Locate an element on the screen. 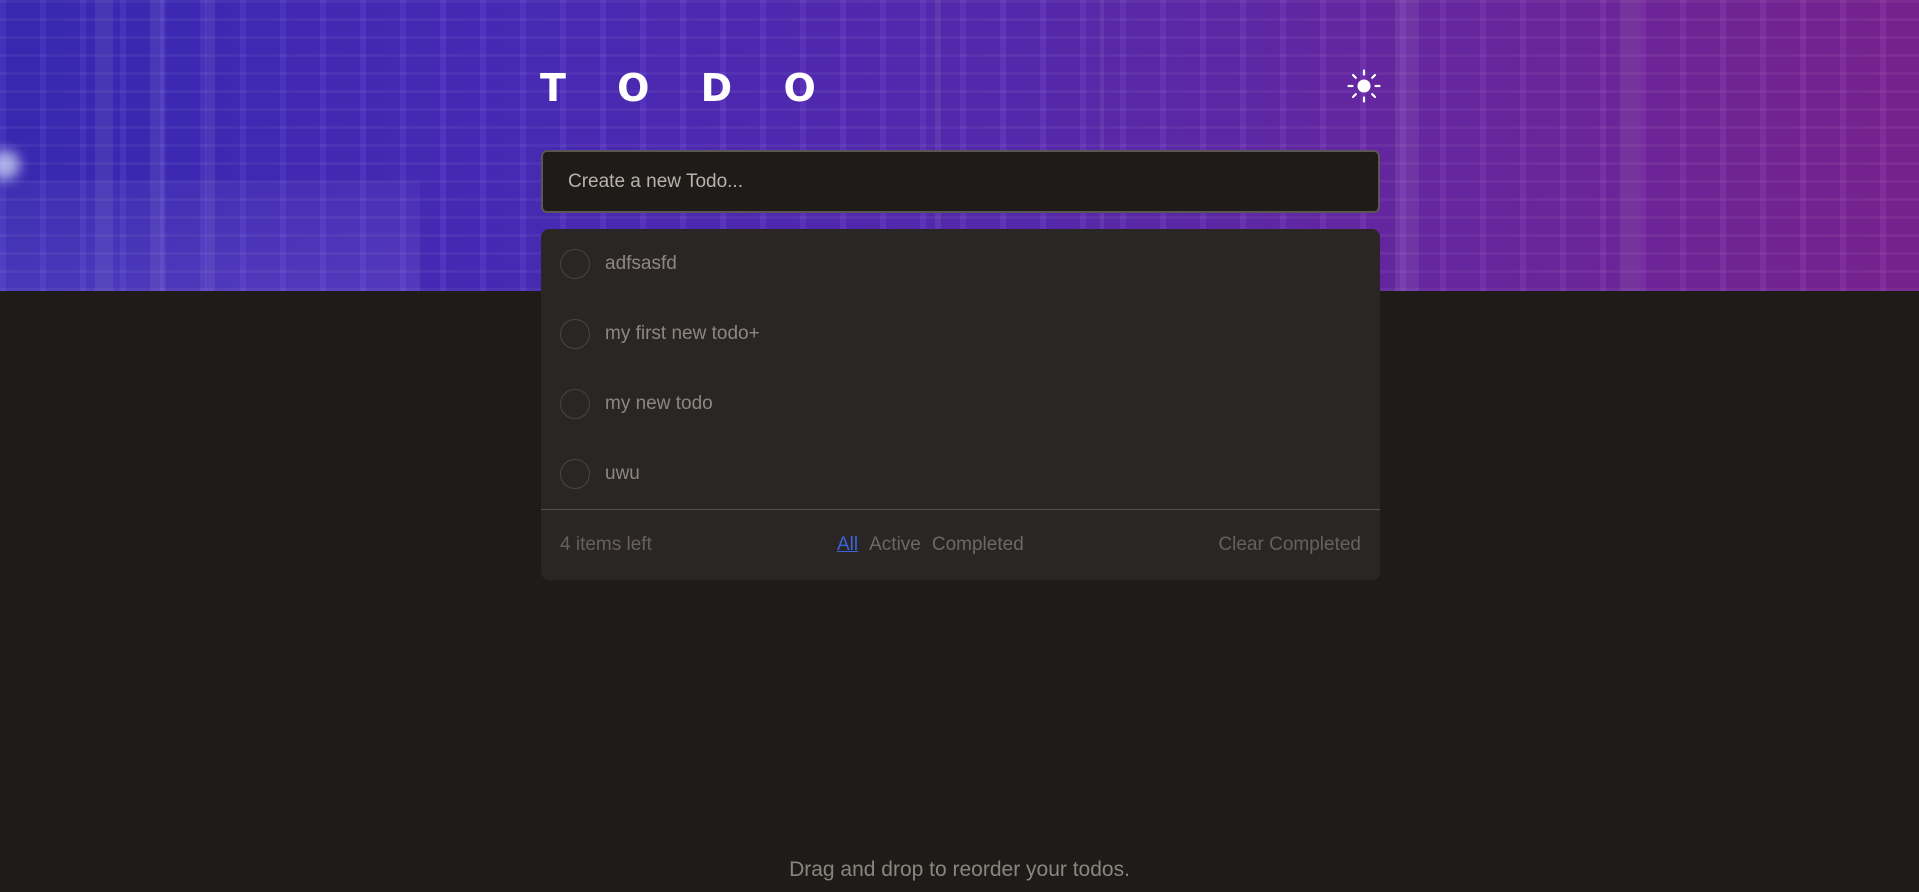  sun-icon is located at coordinates (1364, 86).